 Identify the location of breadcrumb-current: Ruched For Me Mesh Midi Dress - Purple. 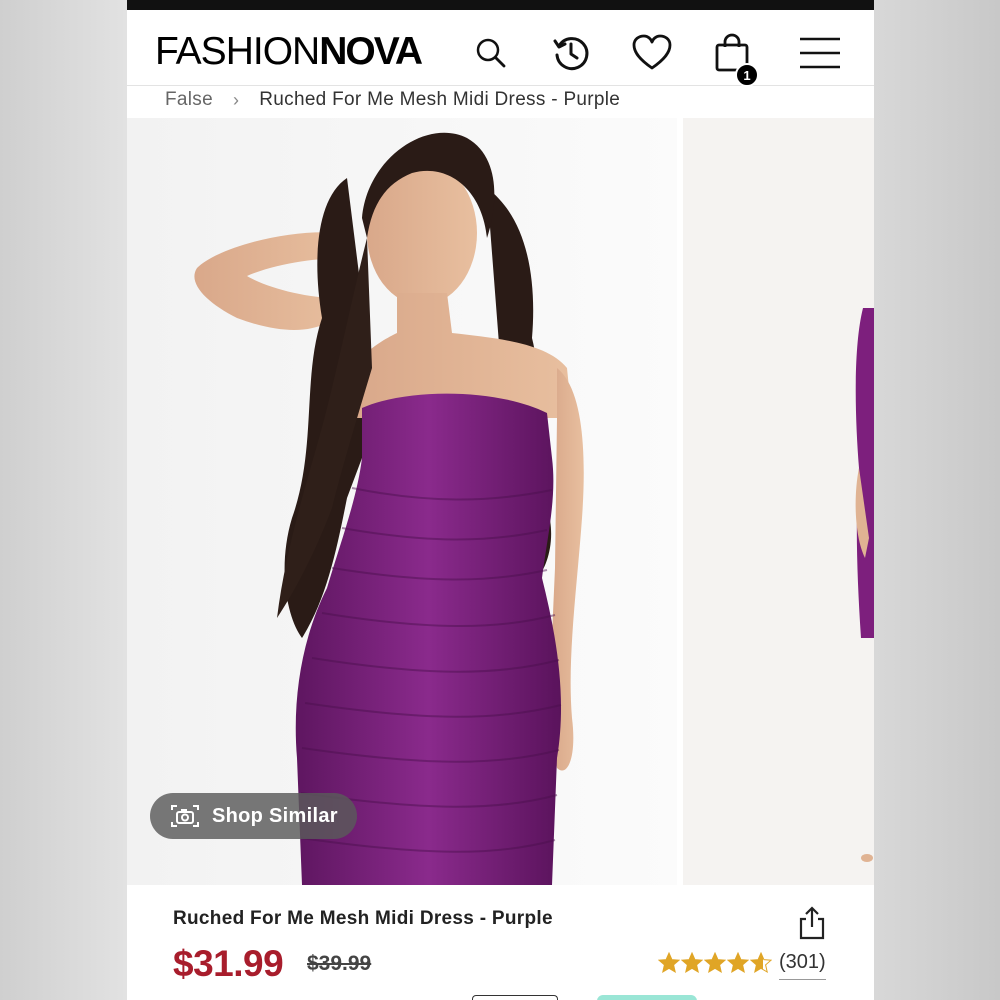
(440, 99).